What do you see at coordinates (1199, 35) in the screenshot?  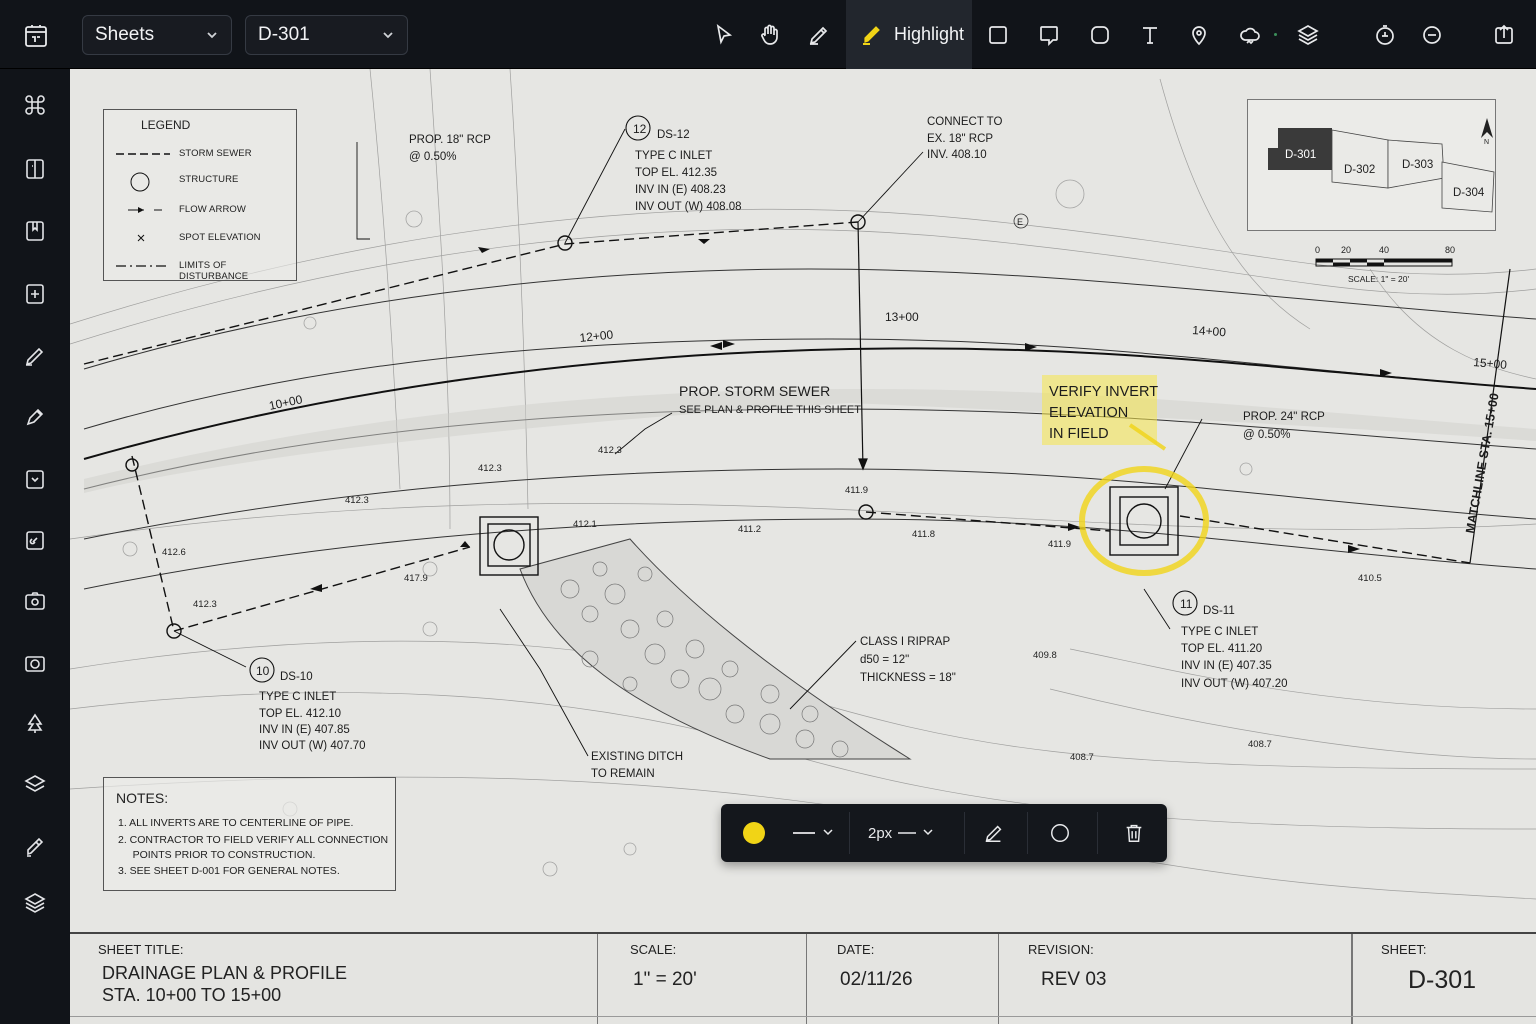 I see `map-pin-icon` at bounding box center [1199, 35].